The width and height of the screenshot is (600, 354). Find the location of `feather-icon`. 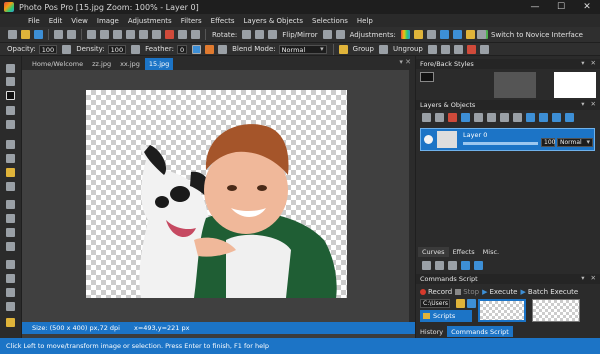

feather-icon is located at coordinates (136, 49).